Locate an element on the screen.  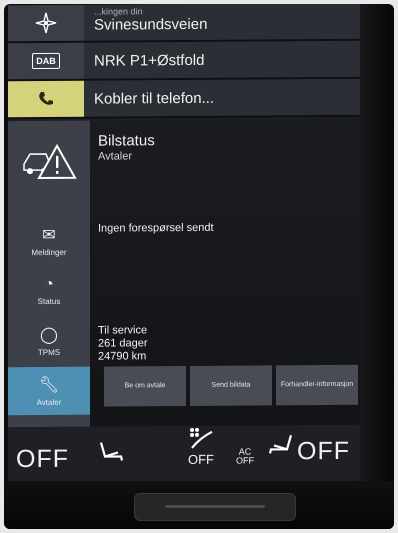
sidebar-item-meldinger: ✉ Meldinger is located at coordinates (49, 241).